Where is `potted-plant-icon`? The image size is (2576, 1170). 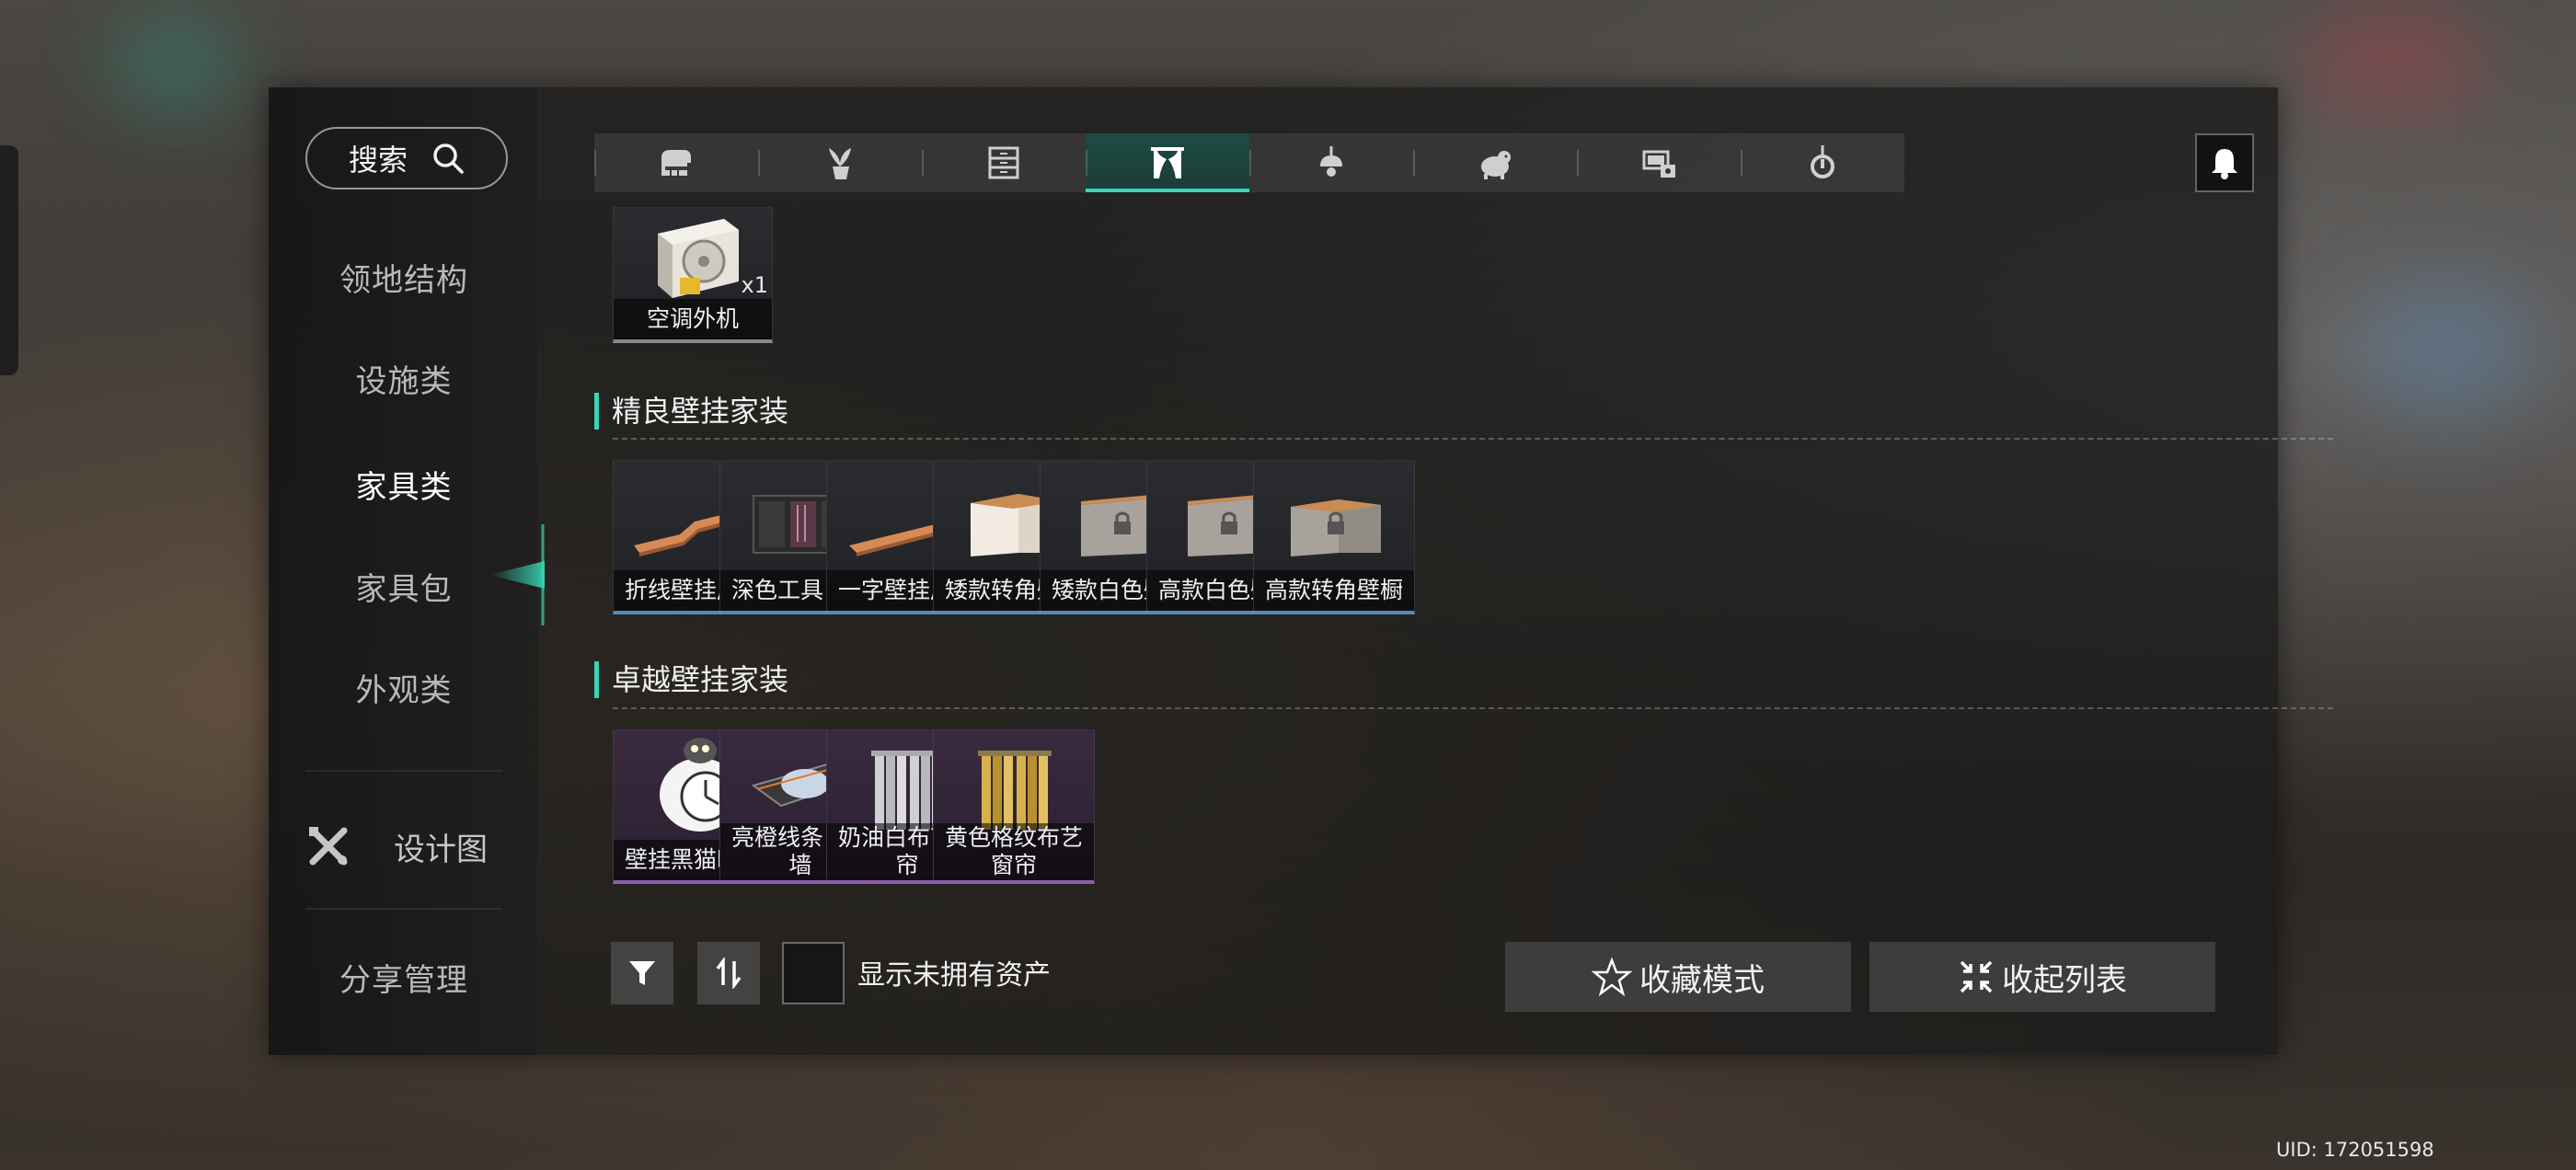 potted-plant-icon is located at coordinates (840, 163).